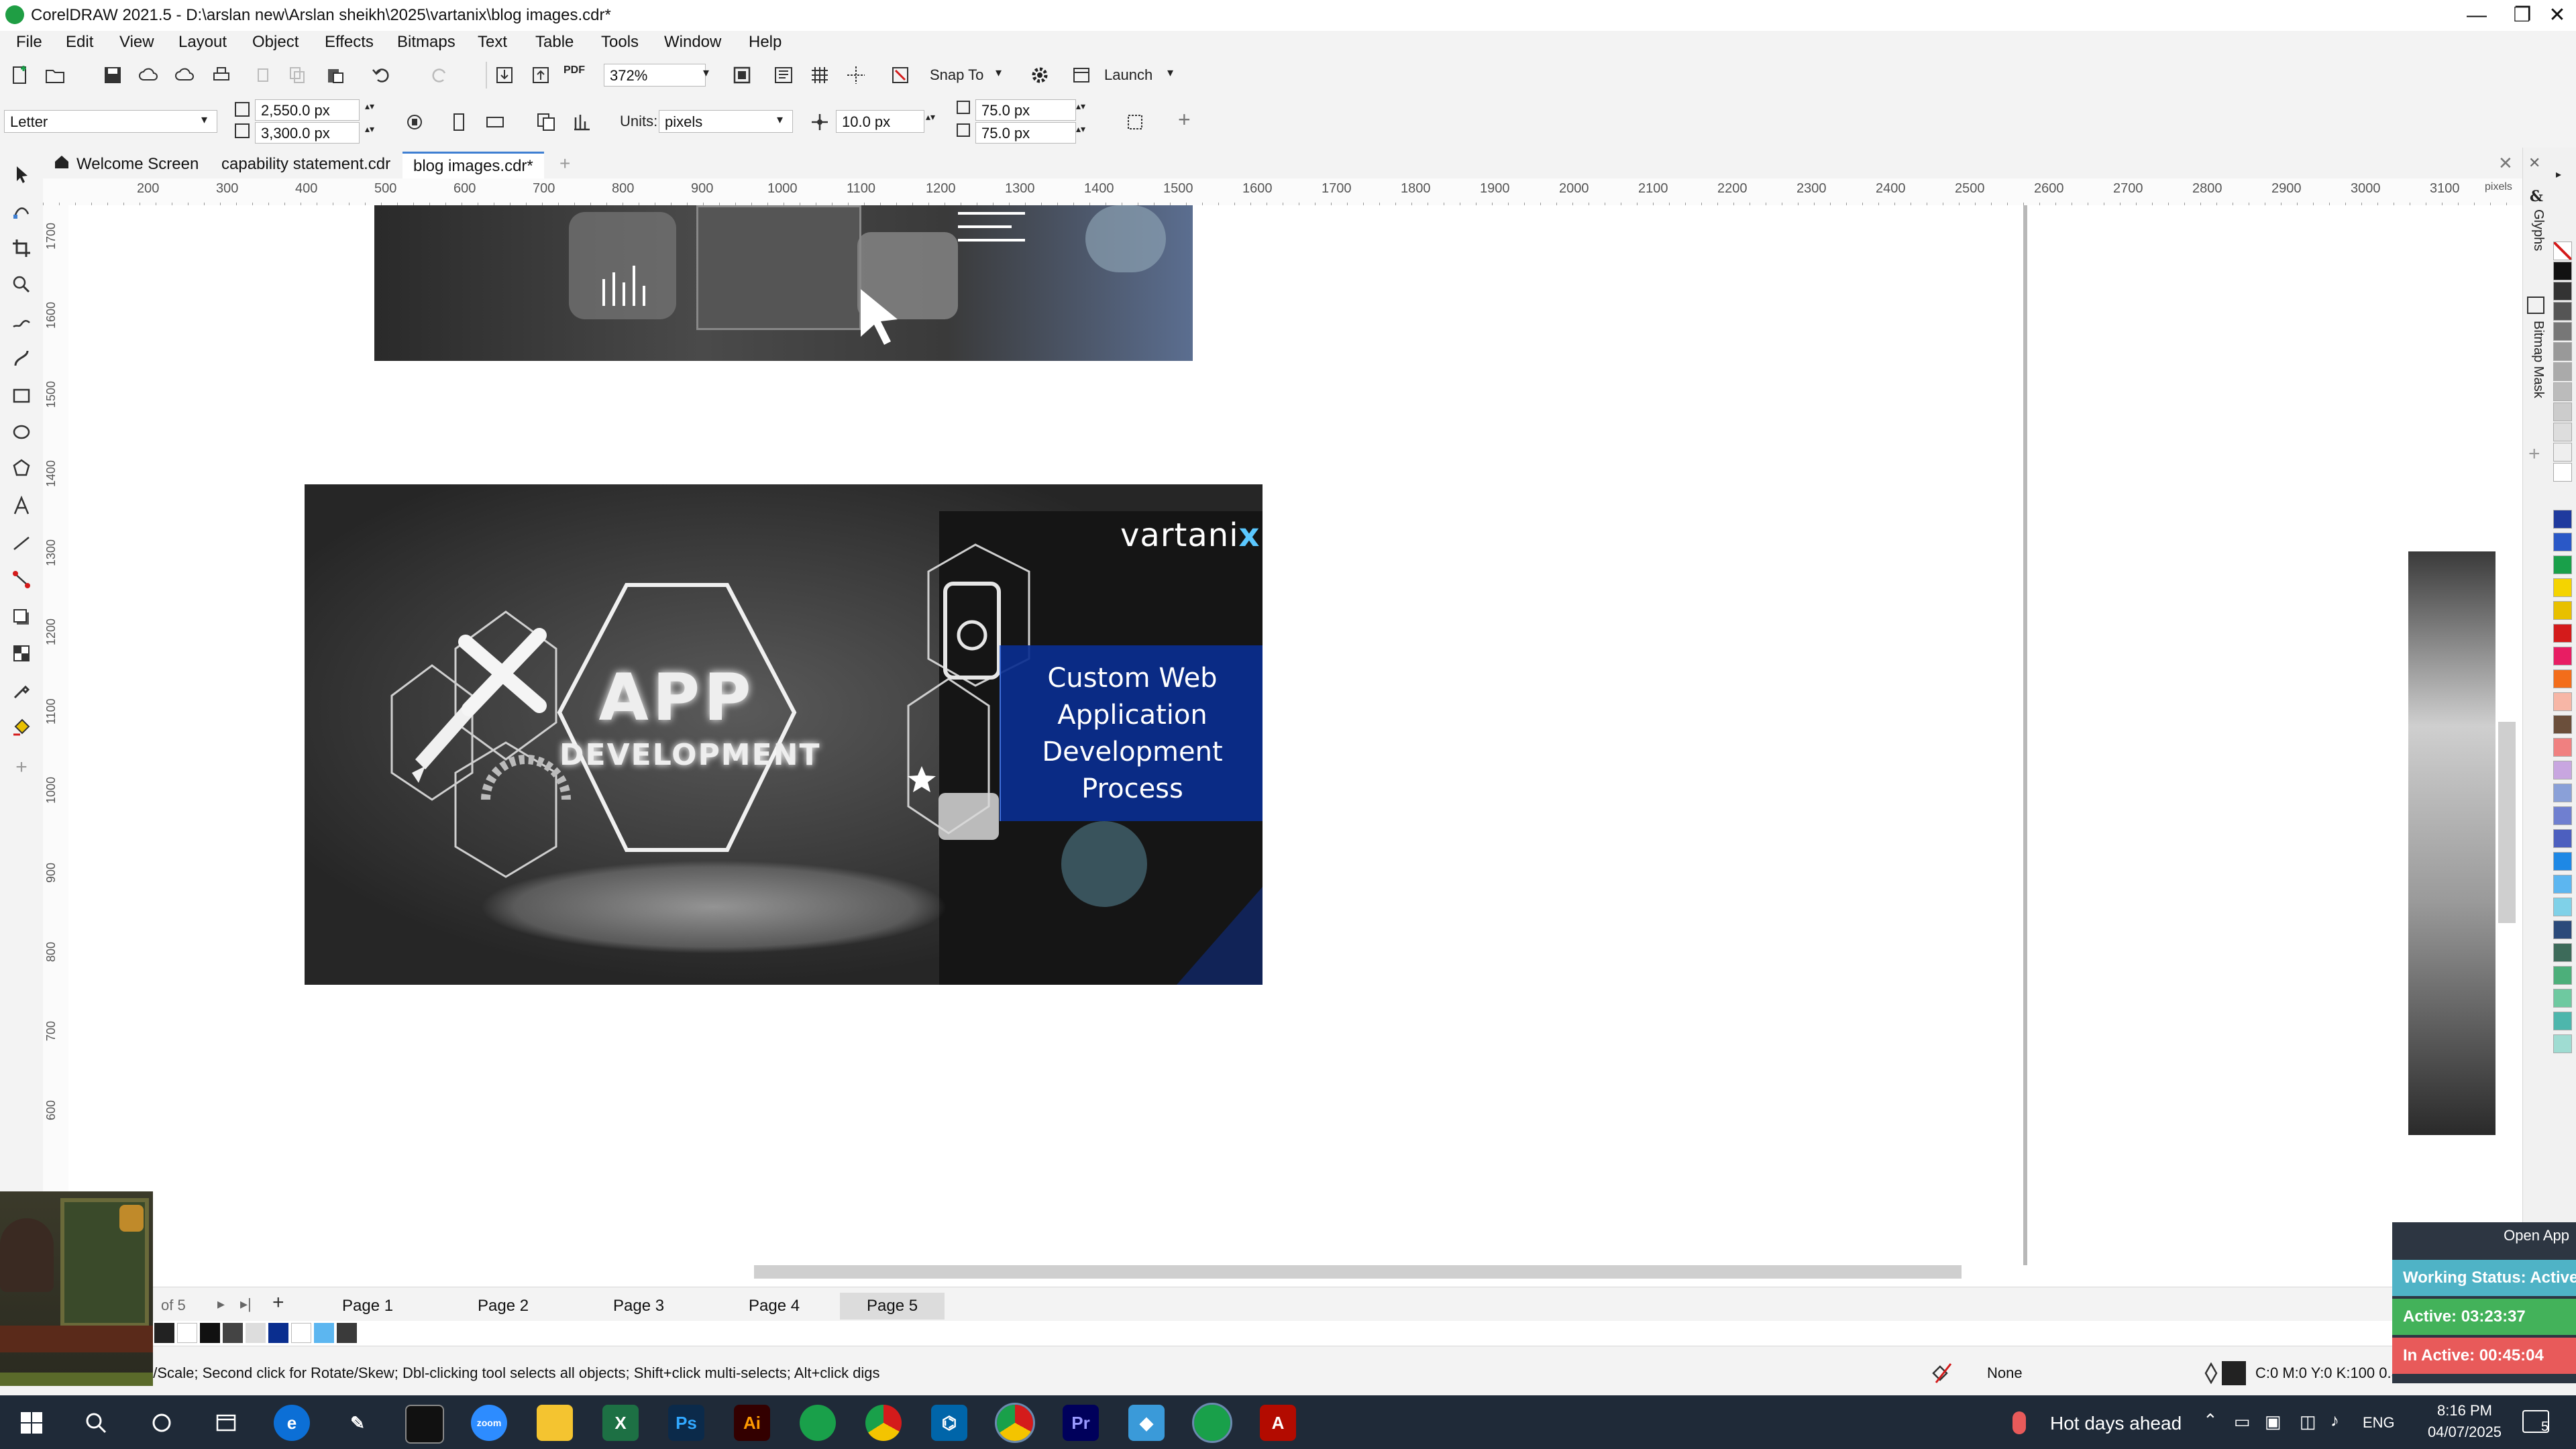 The width and height of the screenshot is (2576, 1449). I want to click on paste-icon, so click(335, 75).